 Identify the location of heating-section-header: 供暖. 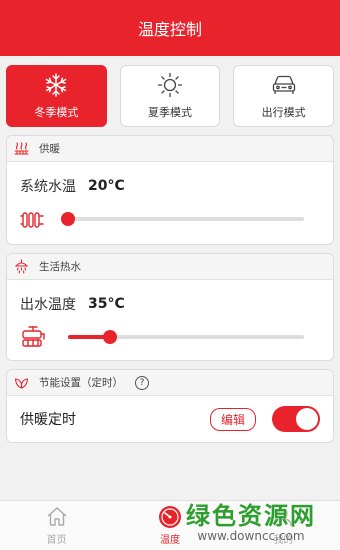
(170, 149).